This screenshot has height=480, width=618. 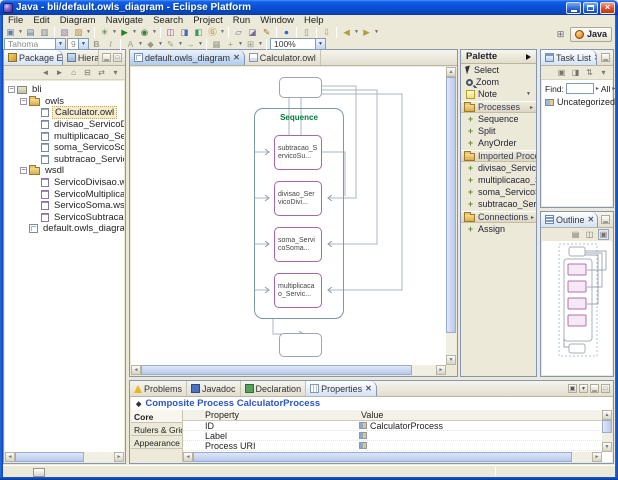 I want to click on font-combo: Tahoma ▼, so click(x=35, y=44).